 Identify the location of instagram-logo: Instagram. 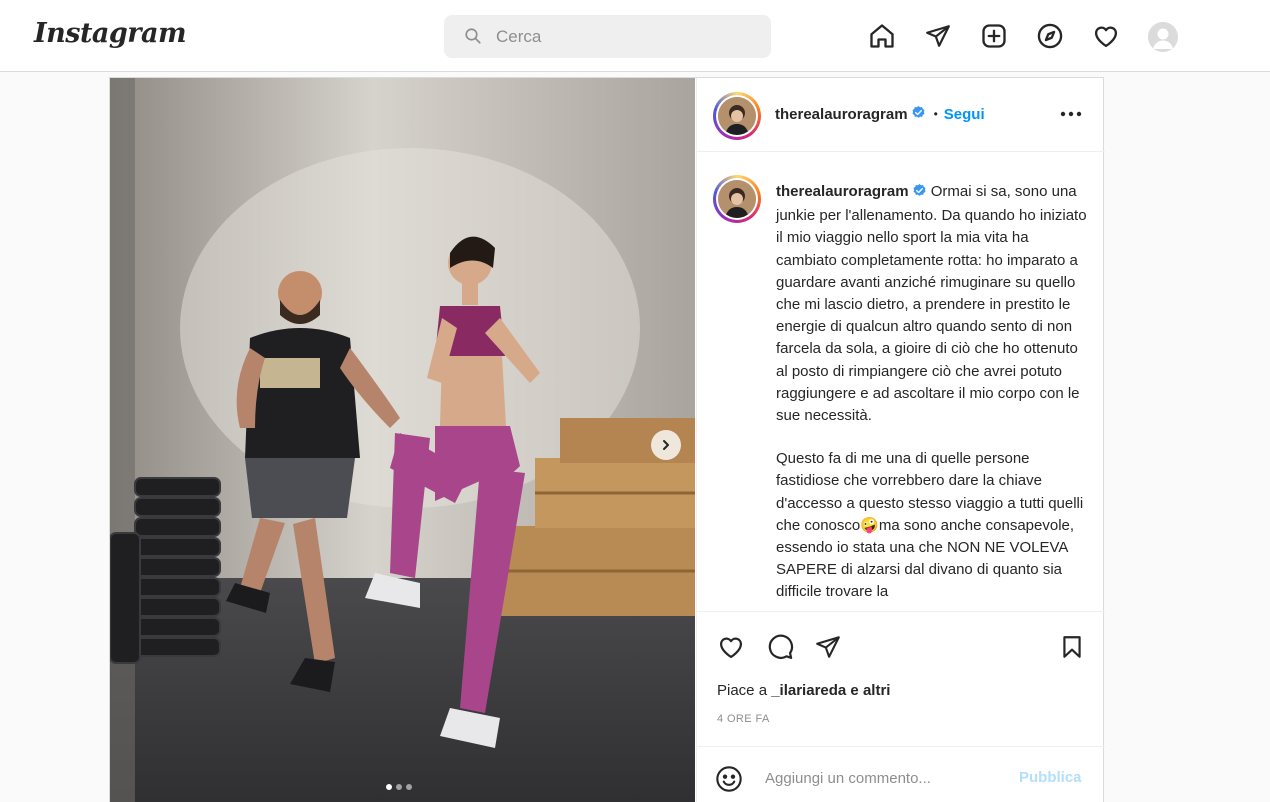
(110, 33).